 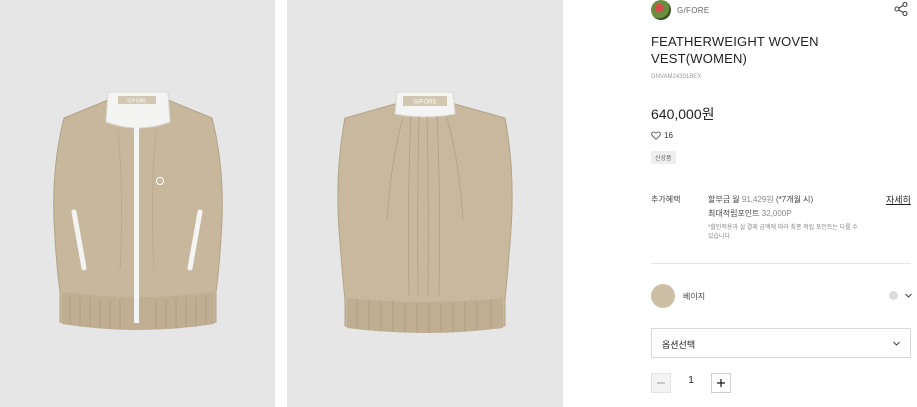 I want to click on neck-label-front: G/FORE, so click(x=137, y=102).